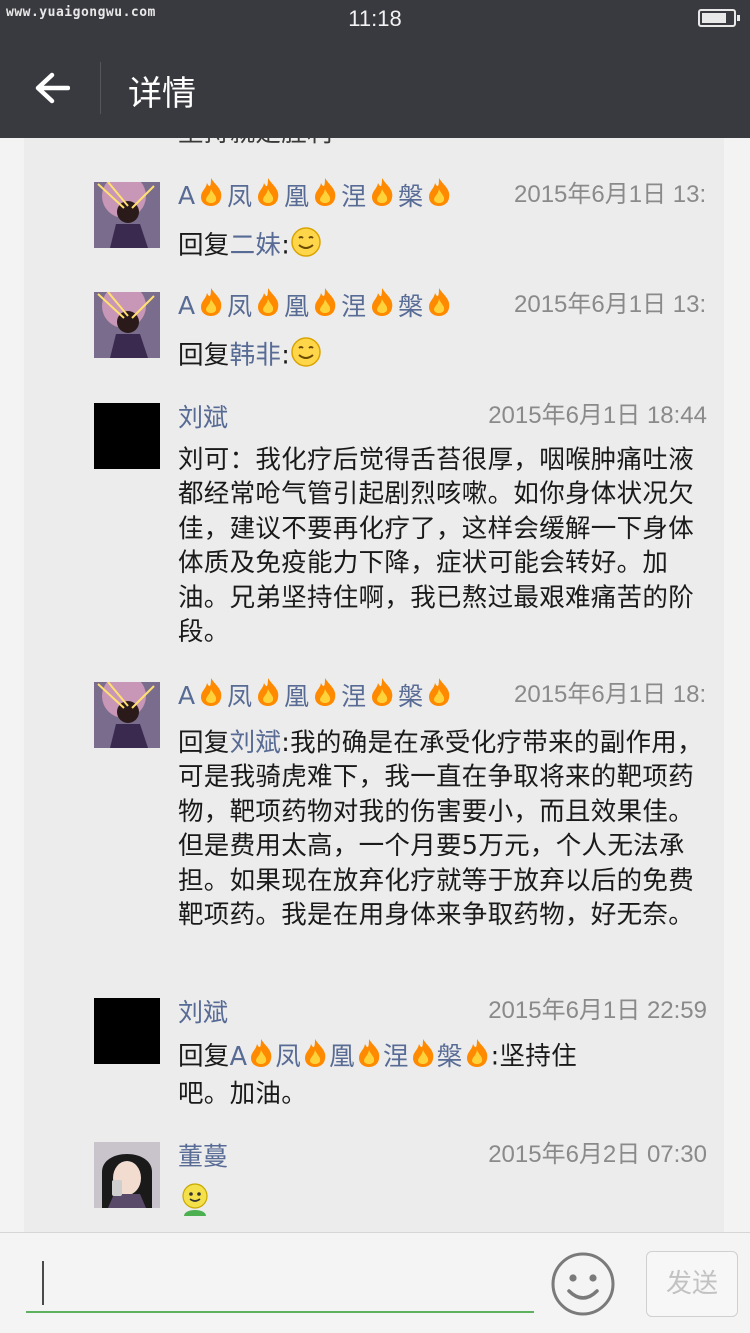 This screenshot has width=750, height=1333. What do you see at coordinates (256, 246) in the screenshot?
I see `reply-target-link: 二妹` at bounding box center [256, 246].